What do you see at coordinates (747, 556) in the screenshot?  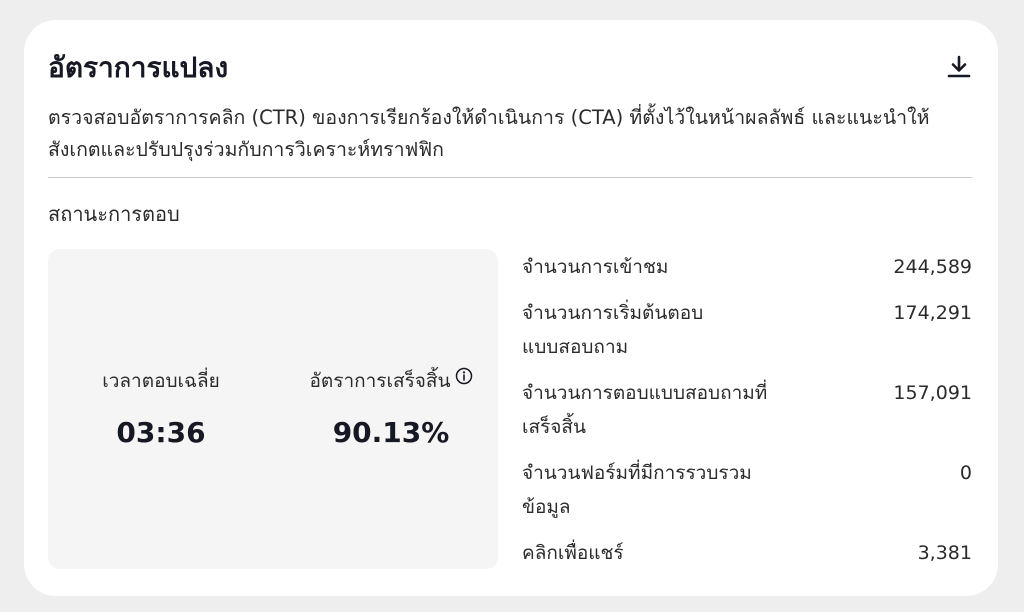 I see `stat-row-share-clicks: คลิกเพื่อแชร์ 3,381` at bounding box center [747, 556].